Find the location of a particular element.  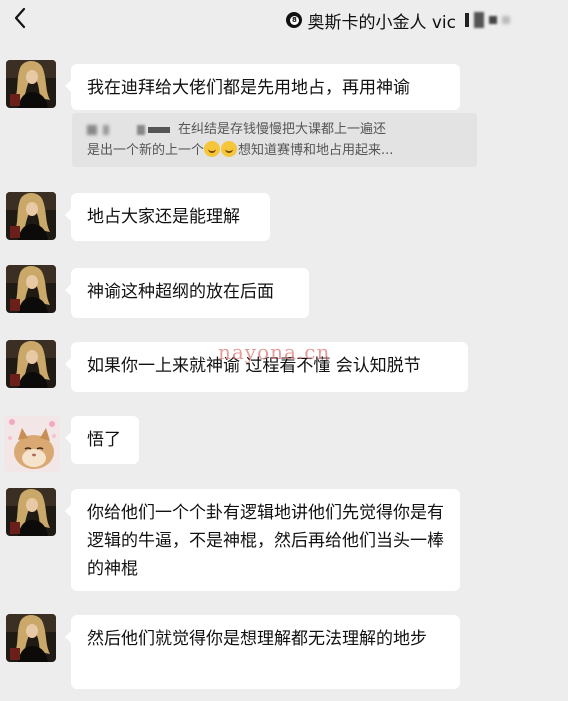

back-button is located at coordinates (20, 18).